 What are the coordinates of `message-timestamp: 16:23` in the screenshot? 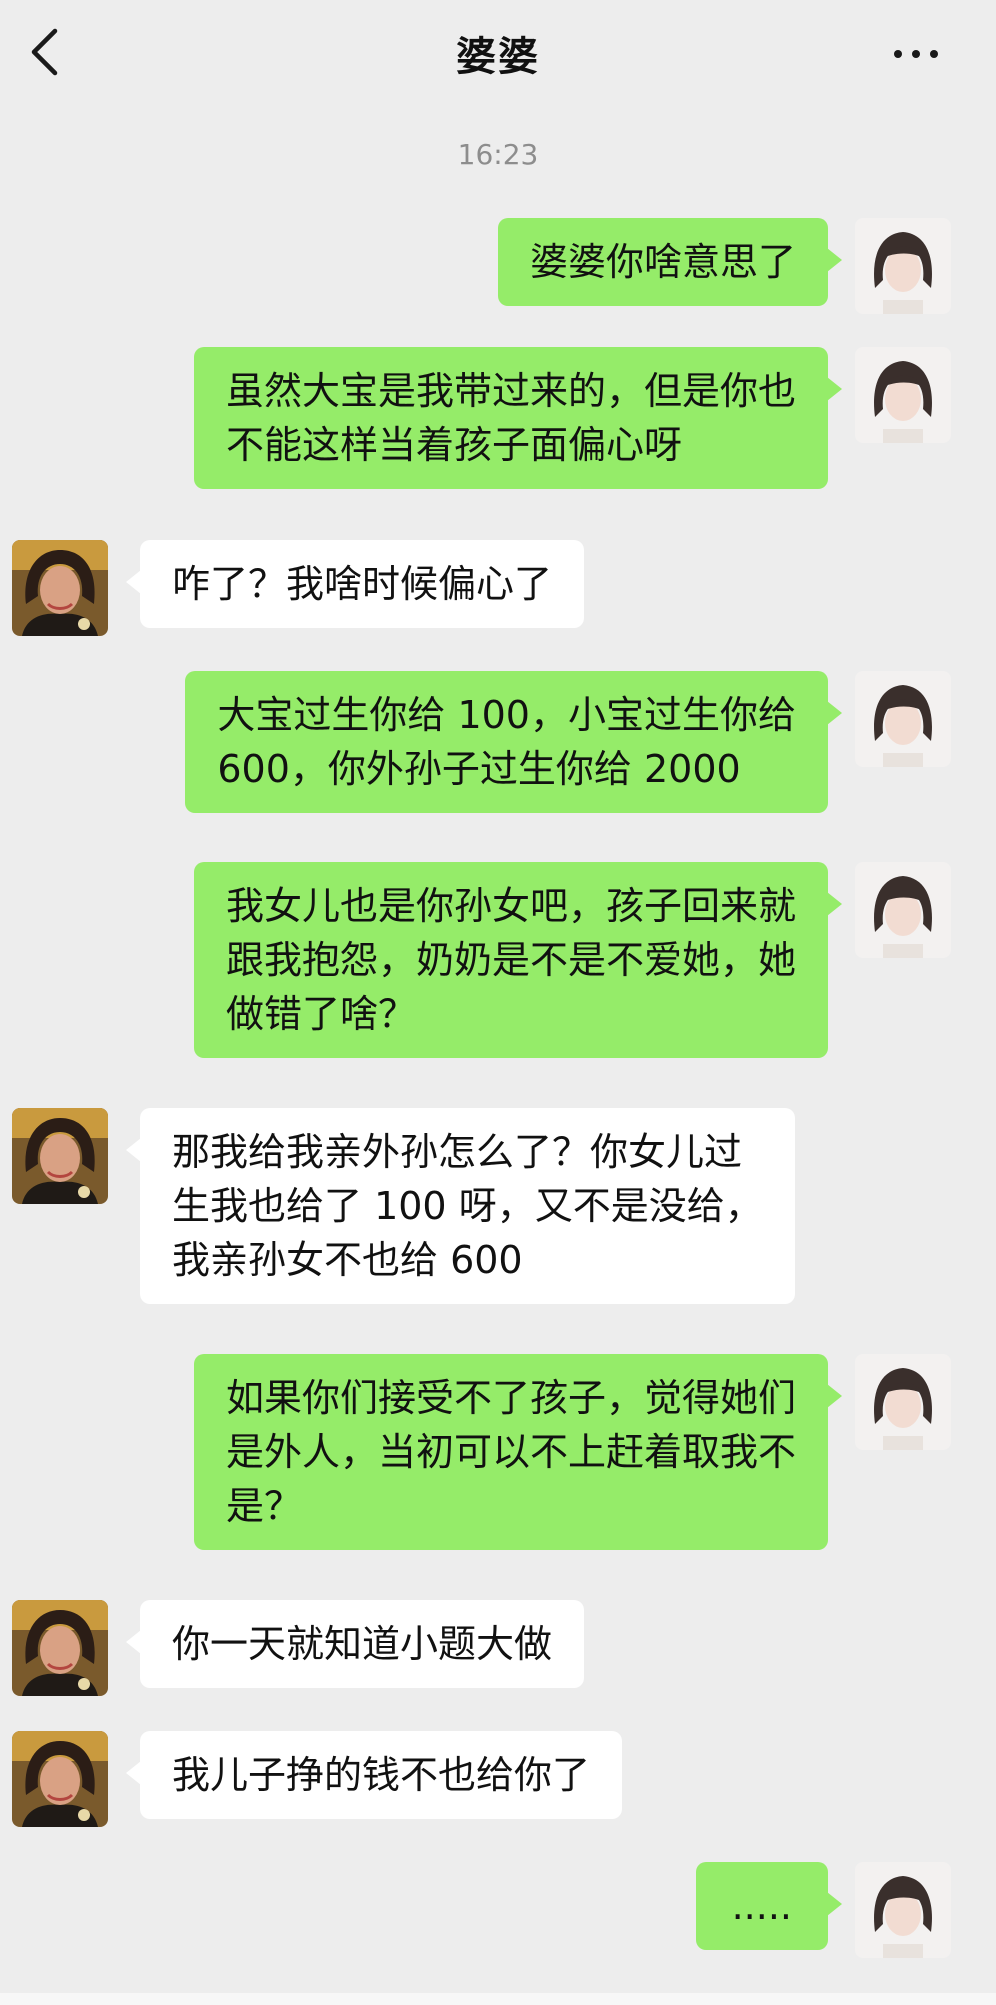 It's located at (498, 154).